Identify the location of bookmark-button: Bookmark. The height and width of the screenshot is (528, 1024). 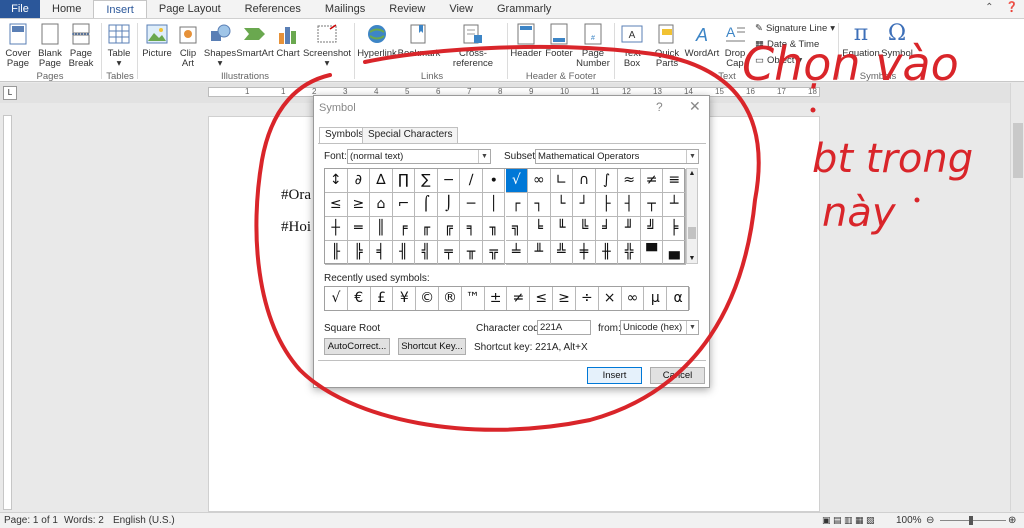
(419, 40).